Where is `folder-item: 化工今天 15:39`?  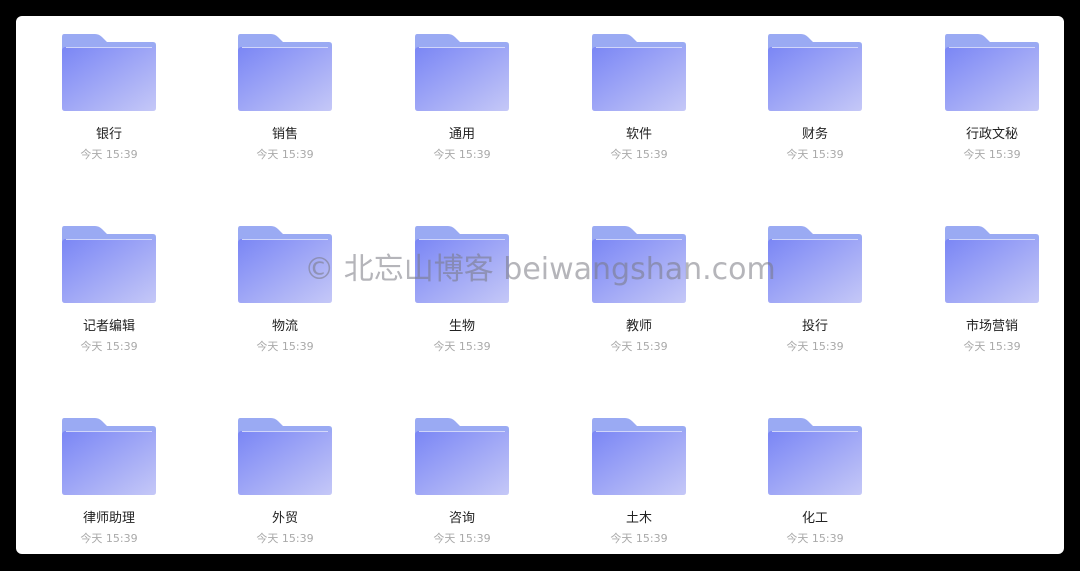
folder-item: 化工今天 15:39 is located at coordinates (815, 478).